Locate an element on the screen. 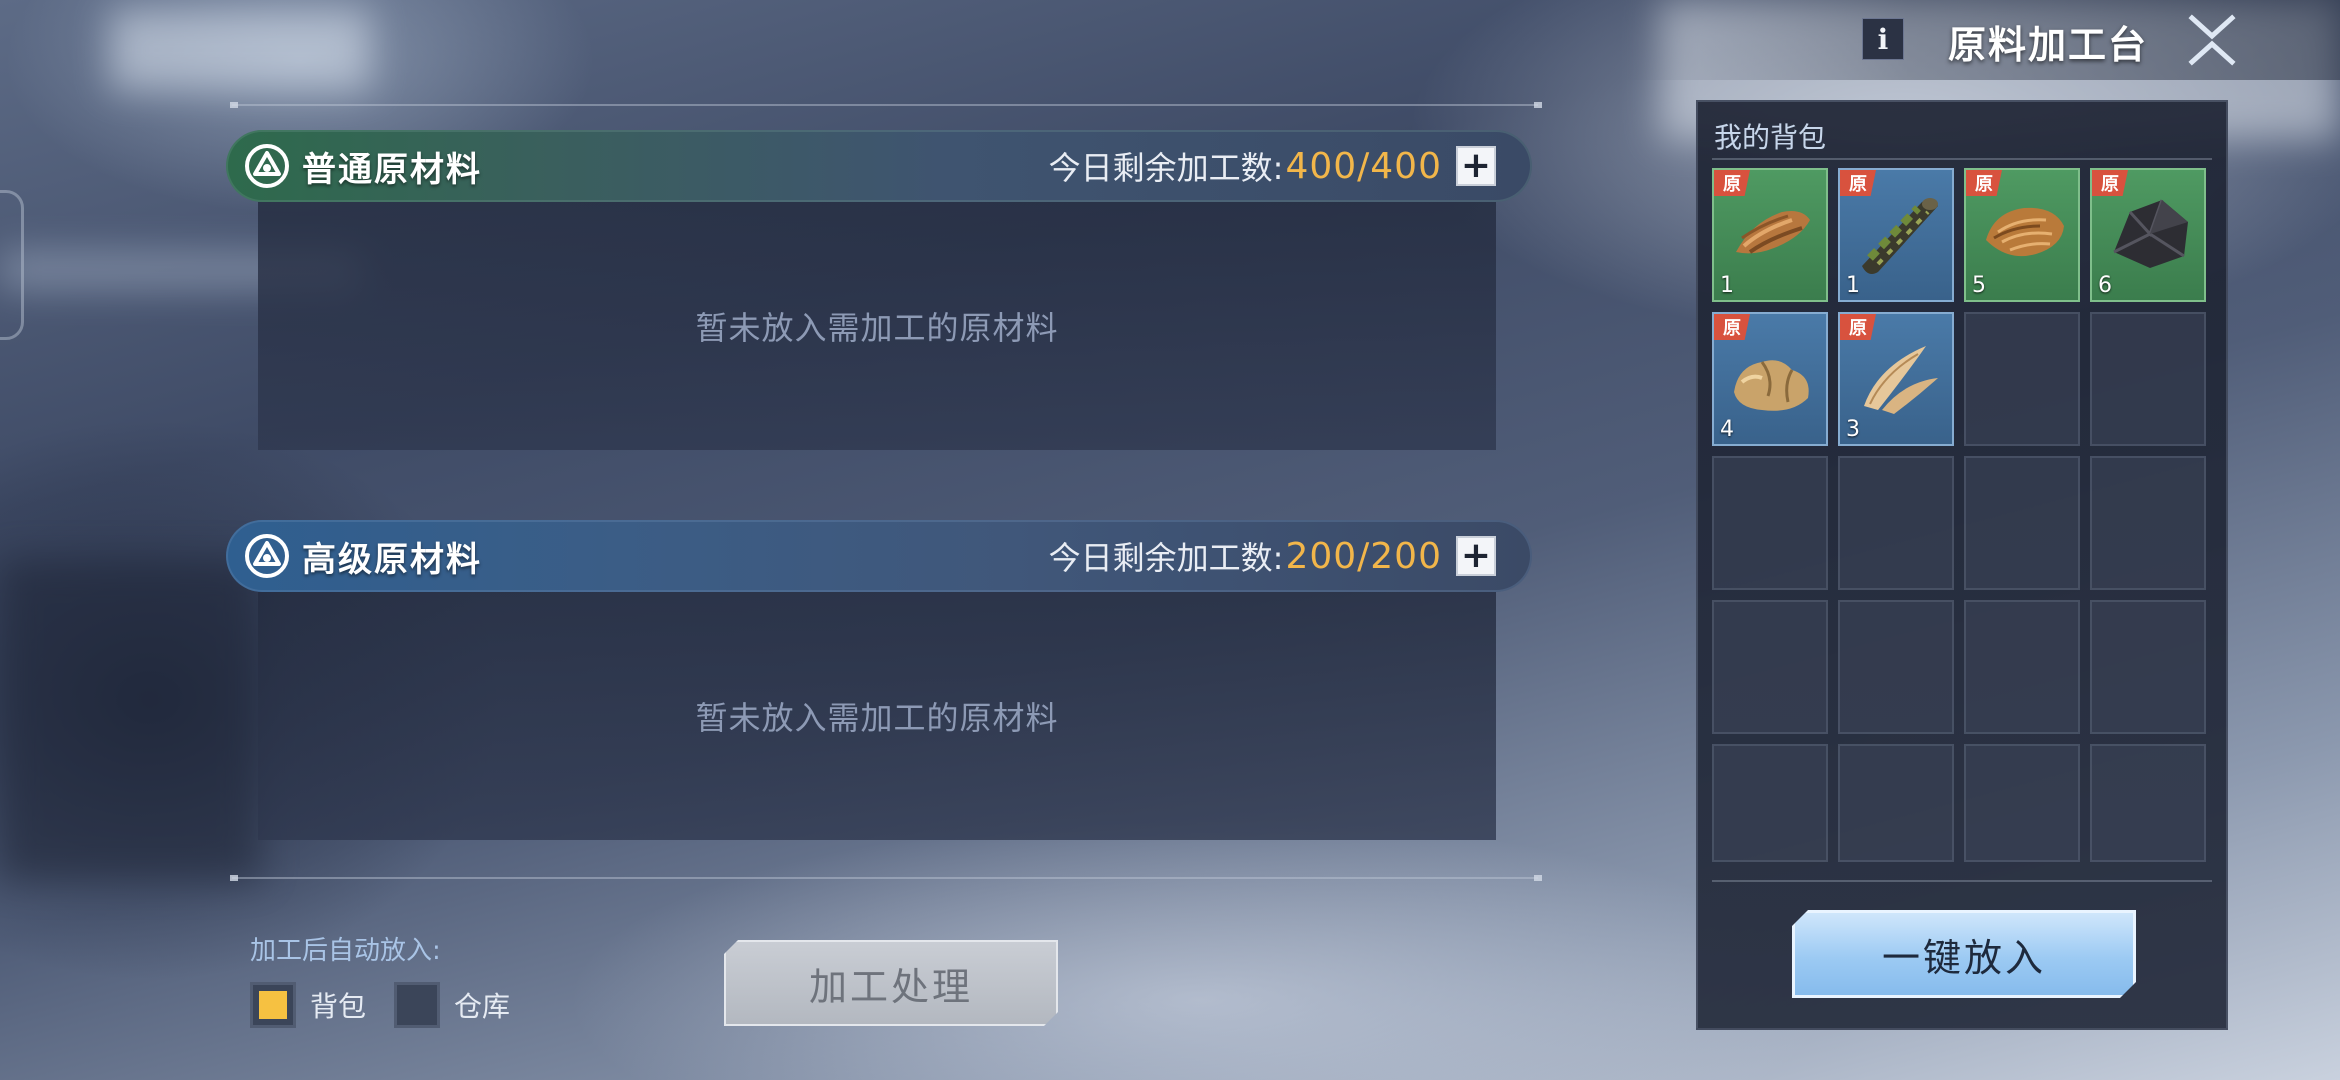 This screenshot has height=1080, width=2340. section-header-advanced: 高级原材料 今日剩余加工数: 200/200 + is located at coordinates (879, 556).